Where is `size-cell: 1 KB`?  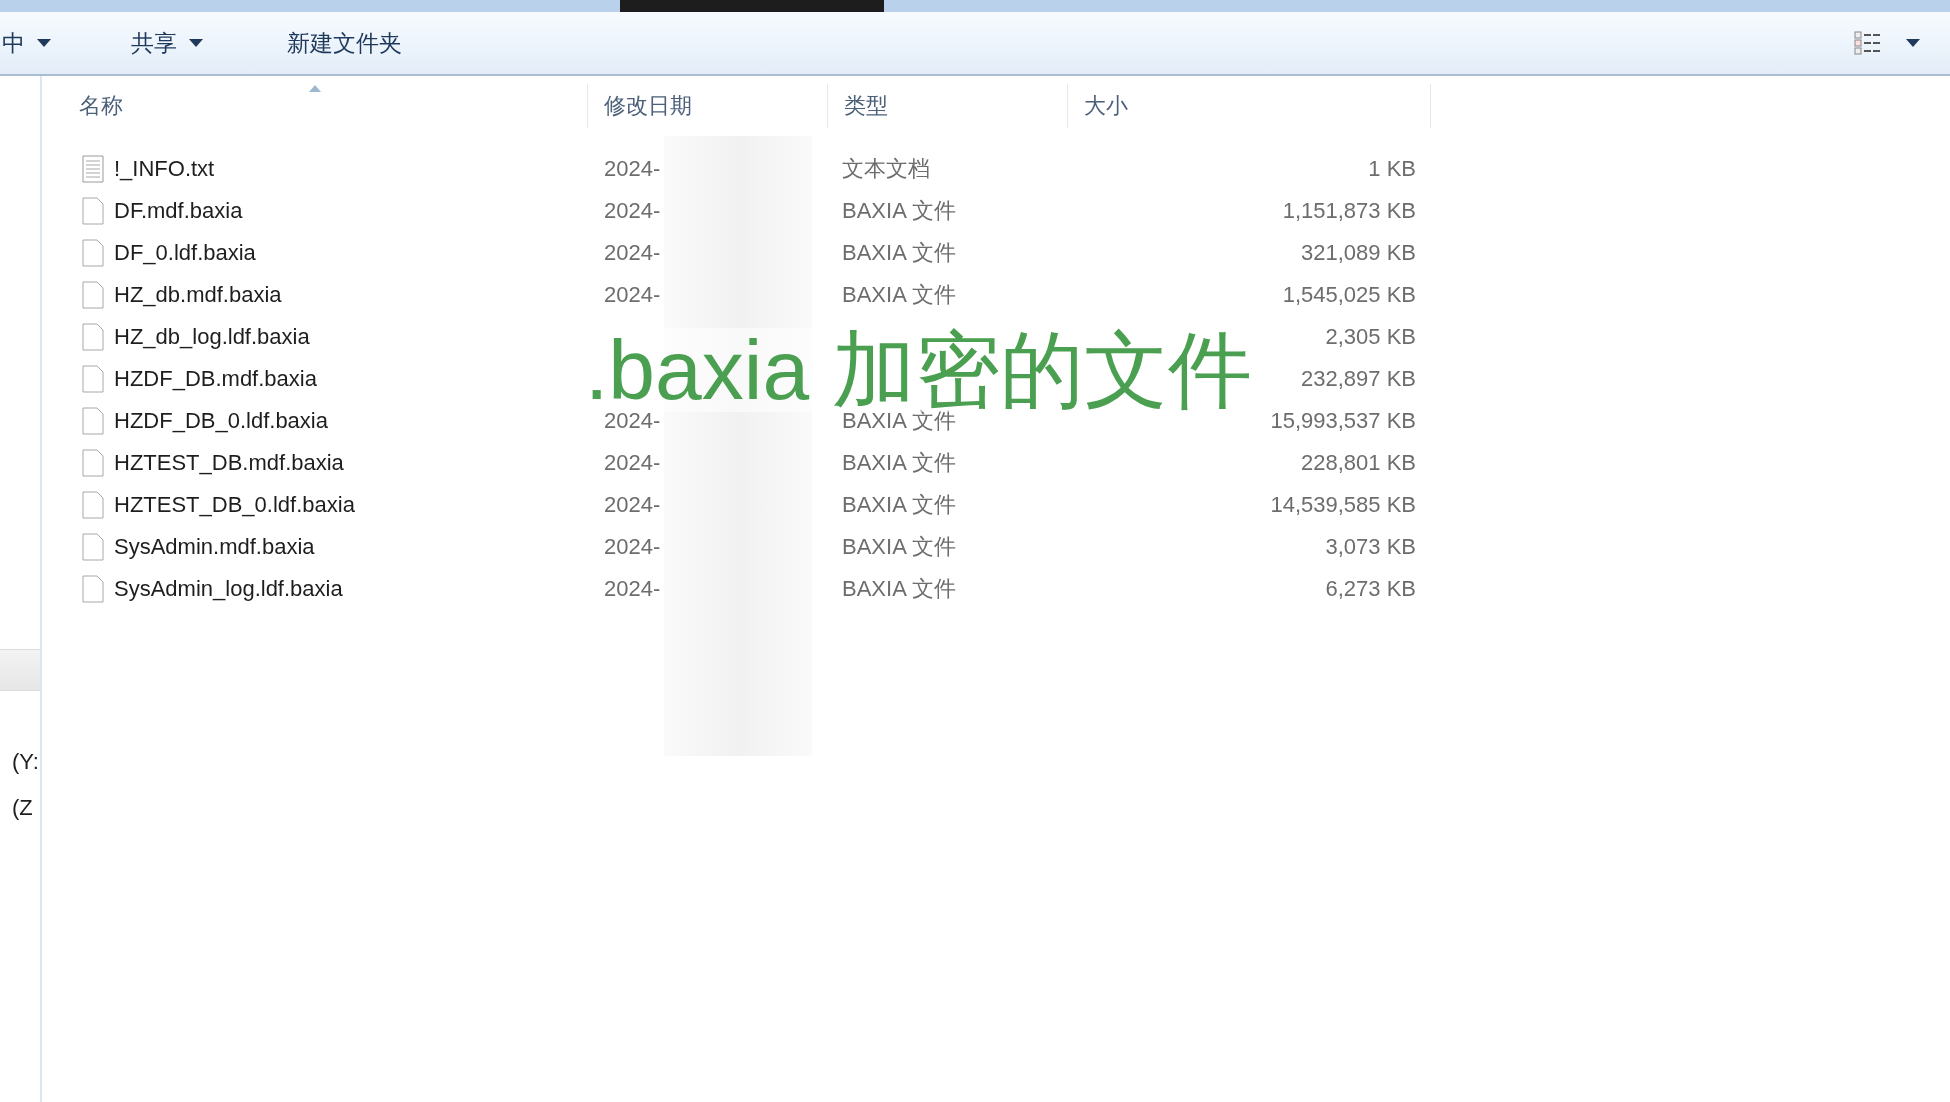
size-cell: 1 KB is located at coordinates (1392, 169).